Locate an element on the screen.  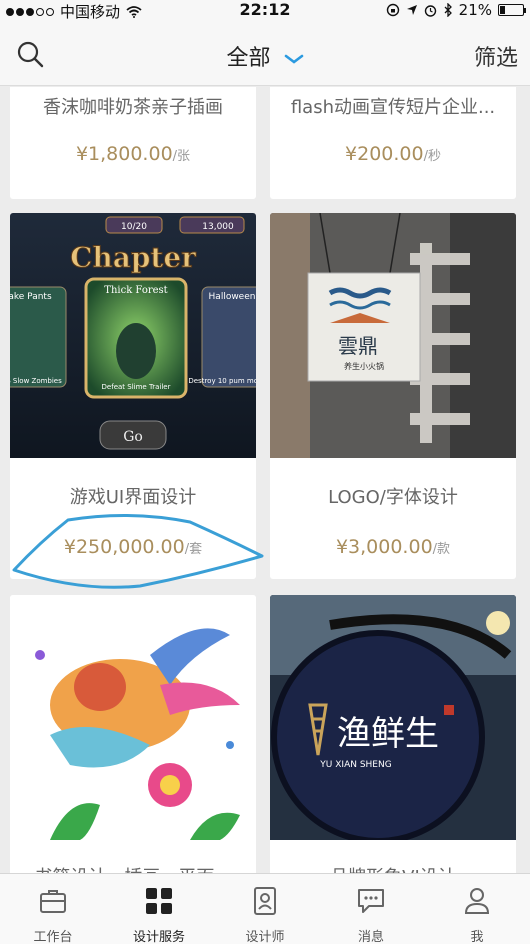
tab-label: 设计服务 is located at coordinates (158, 937).